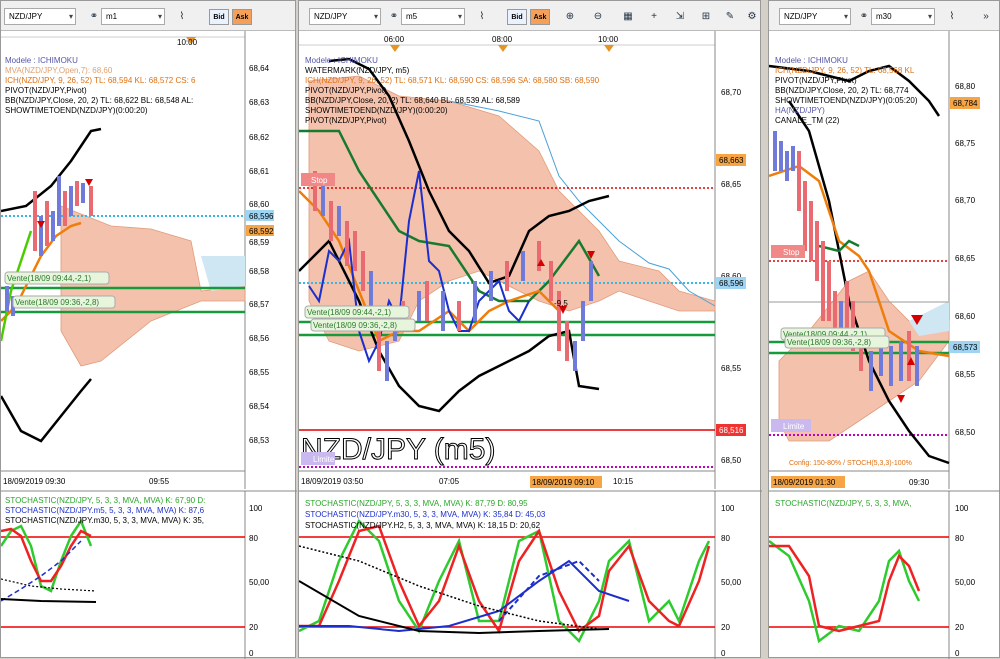 Image resolution: width=1000 pixels, height=659 pixels. What do you see at coordinates (800, 110) in the screenshot?
I see `legend-label: HA(NZD/JPY)` at bounding box center [800, 110].